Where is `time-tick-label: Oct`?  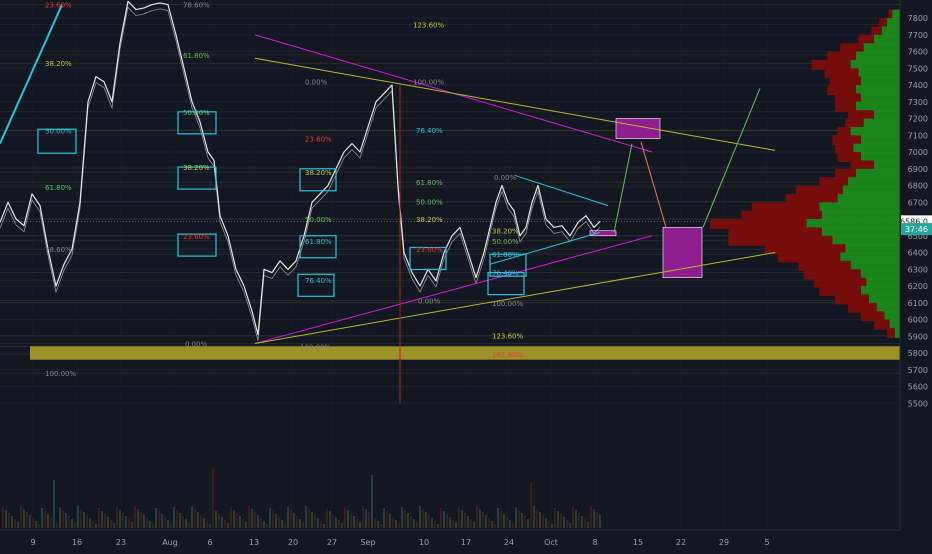 time-tick-label: Oct is located at coordinates (551, 542).